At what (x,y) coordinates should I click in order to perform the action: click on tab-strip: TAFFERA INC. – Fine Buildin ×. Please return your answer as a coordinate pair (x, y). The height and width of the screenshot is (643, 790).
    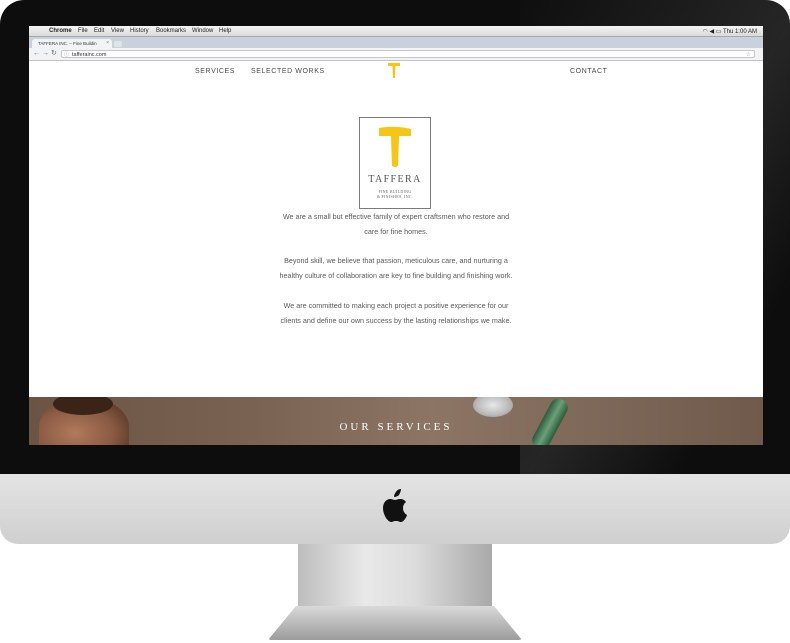
    Looking at the image, I should click on (396, 42).